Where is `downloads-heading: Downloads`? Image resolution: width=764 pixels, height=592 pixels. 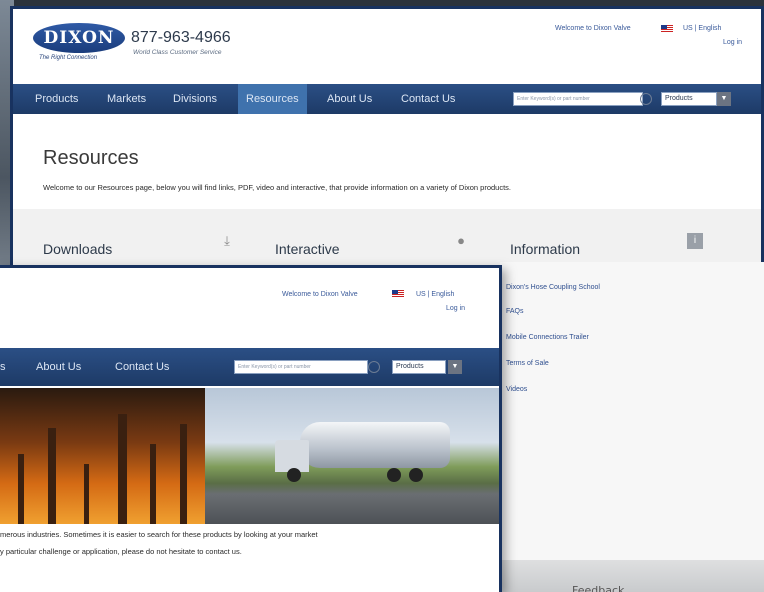
downloads-heading: Downloads is located at coordinates (78, 249).